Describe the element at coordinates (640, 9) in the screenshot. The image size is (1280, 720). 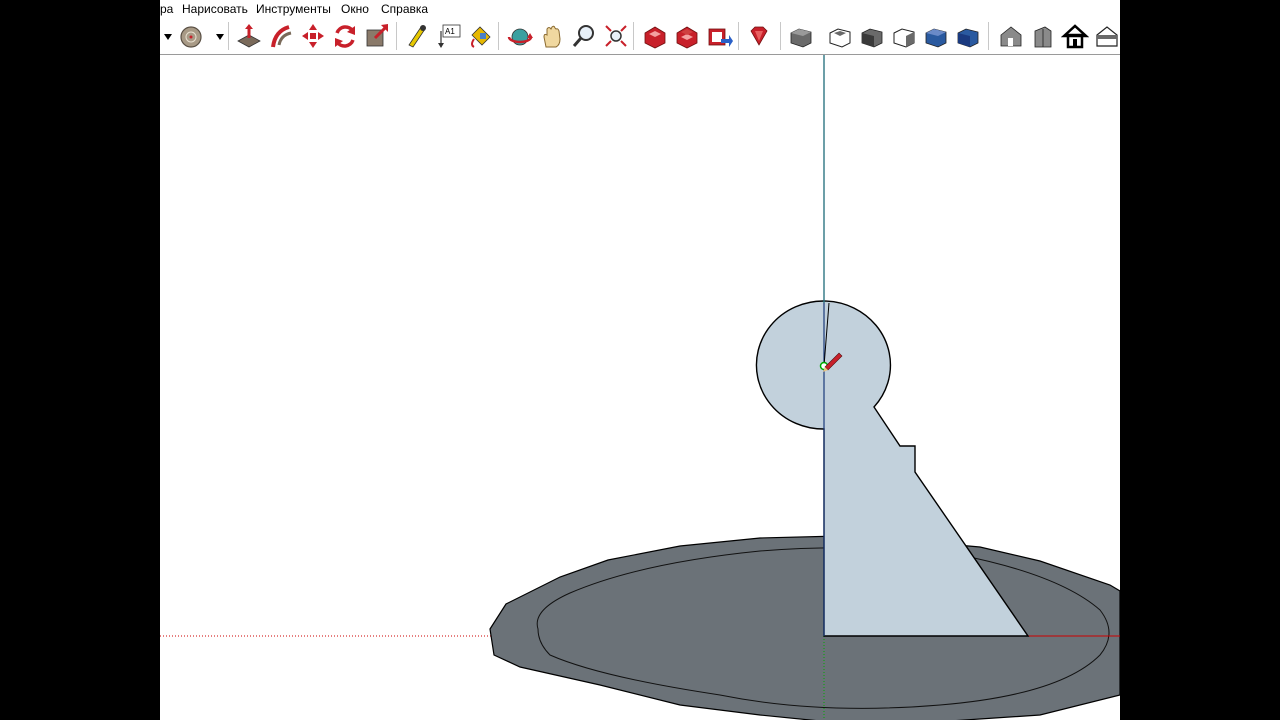
I see `menu-bar: ра Нарисовать Инструменты Окно Справка` at that location.